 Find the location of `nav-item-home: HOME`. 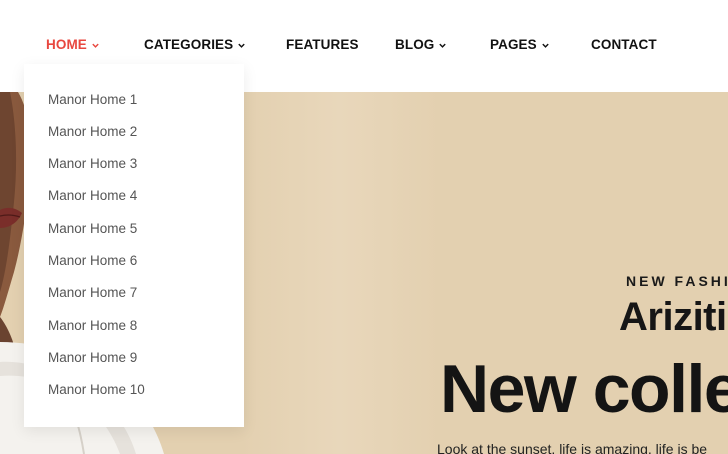

nav-item-home: HOME is located at coordinates (73, 45).